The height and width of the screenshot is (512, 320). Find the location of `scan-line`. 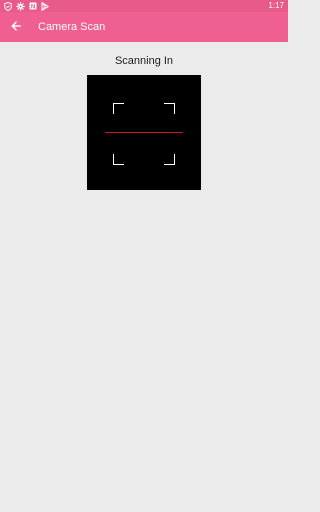

scan-line is located at coordinates (144, 132).